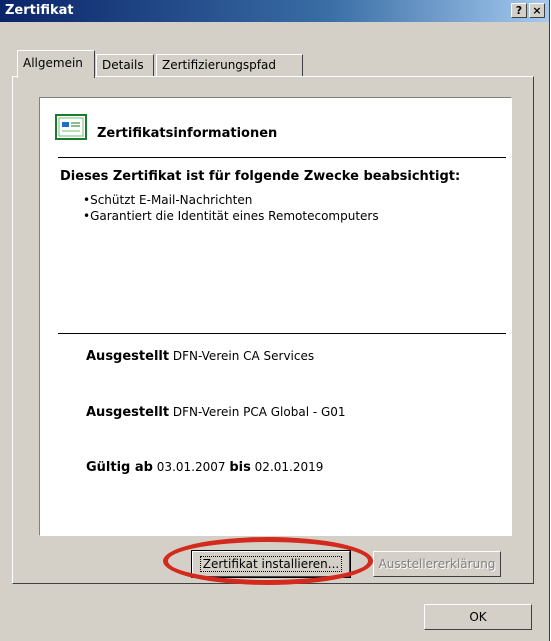  I want to click on title-bar: Zertifikat ? ×, so click(274, 11).